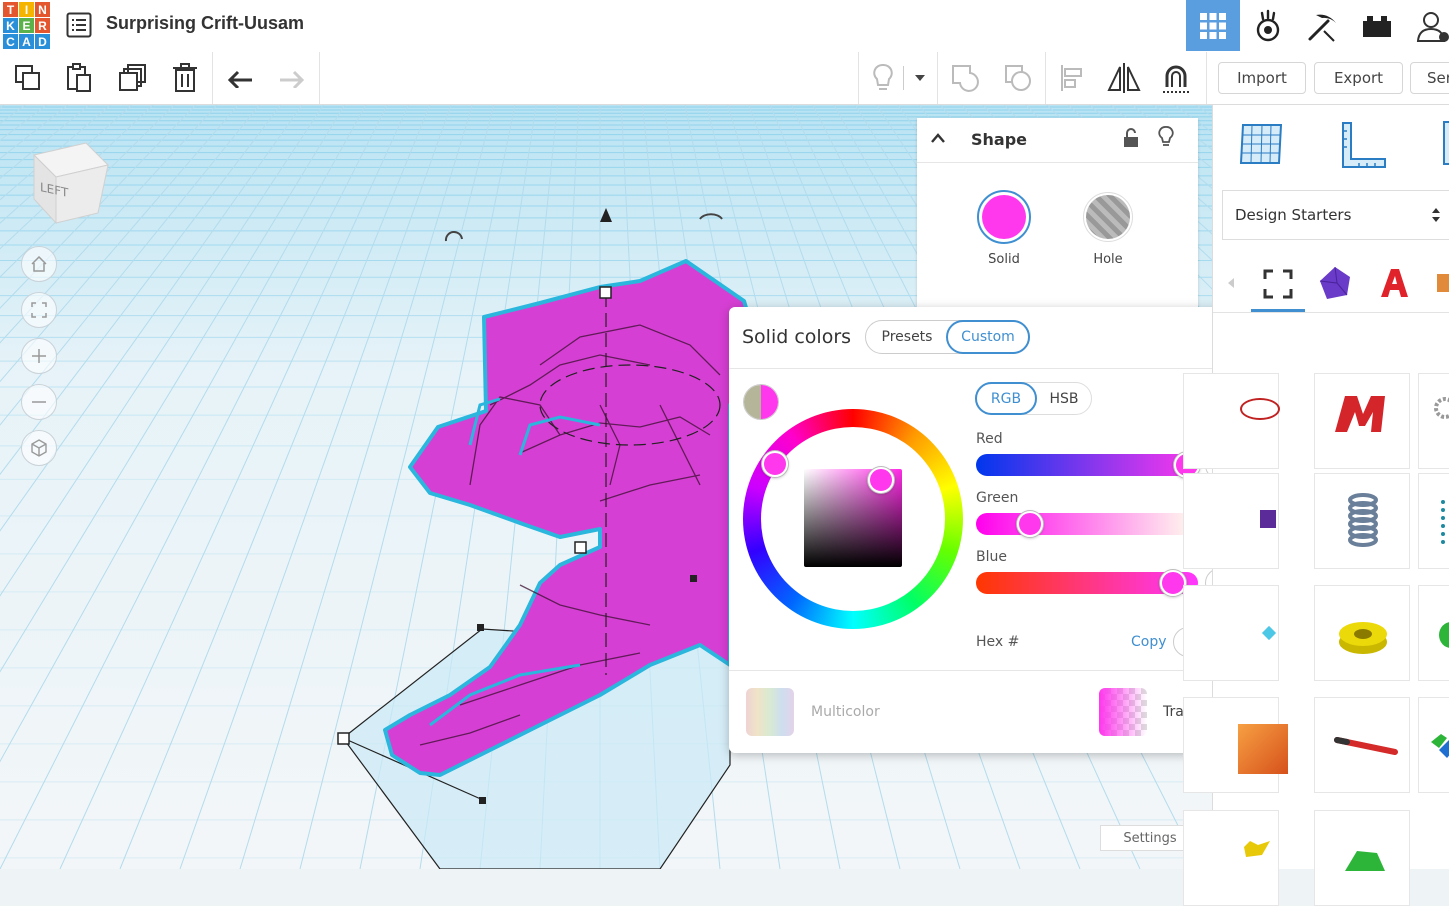 The width and height of the screenshot is (1449, 906). I want to click on chevron-left-icon, so click(1231, 283).